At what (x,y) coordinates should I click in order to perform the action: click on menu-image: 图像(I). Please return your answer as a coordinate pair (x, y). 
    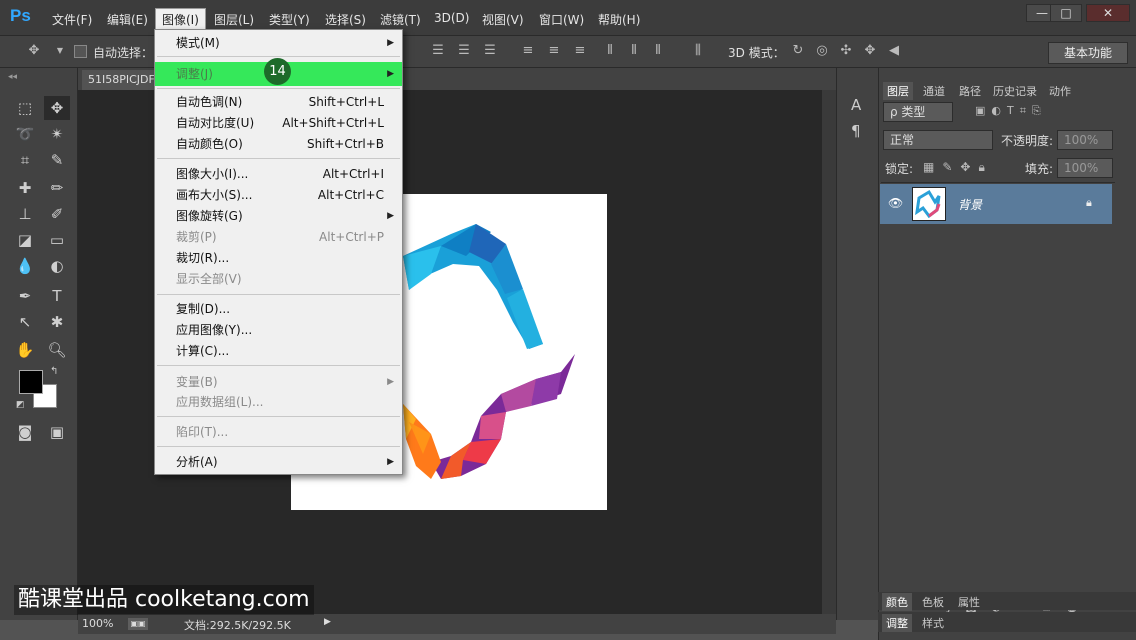
    Looking at the image, I should click on (180, 19).